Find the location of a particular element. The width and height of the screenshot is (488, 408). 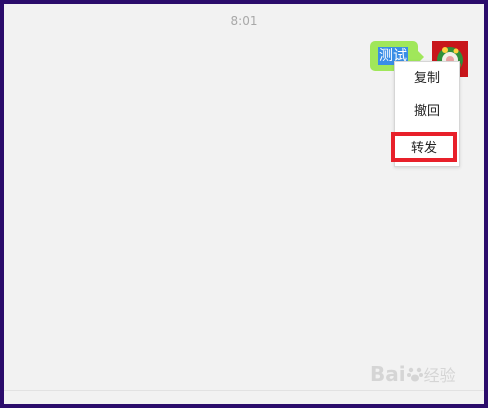

menu-item-copy: 复制 is located at coordinates (427, 78).